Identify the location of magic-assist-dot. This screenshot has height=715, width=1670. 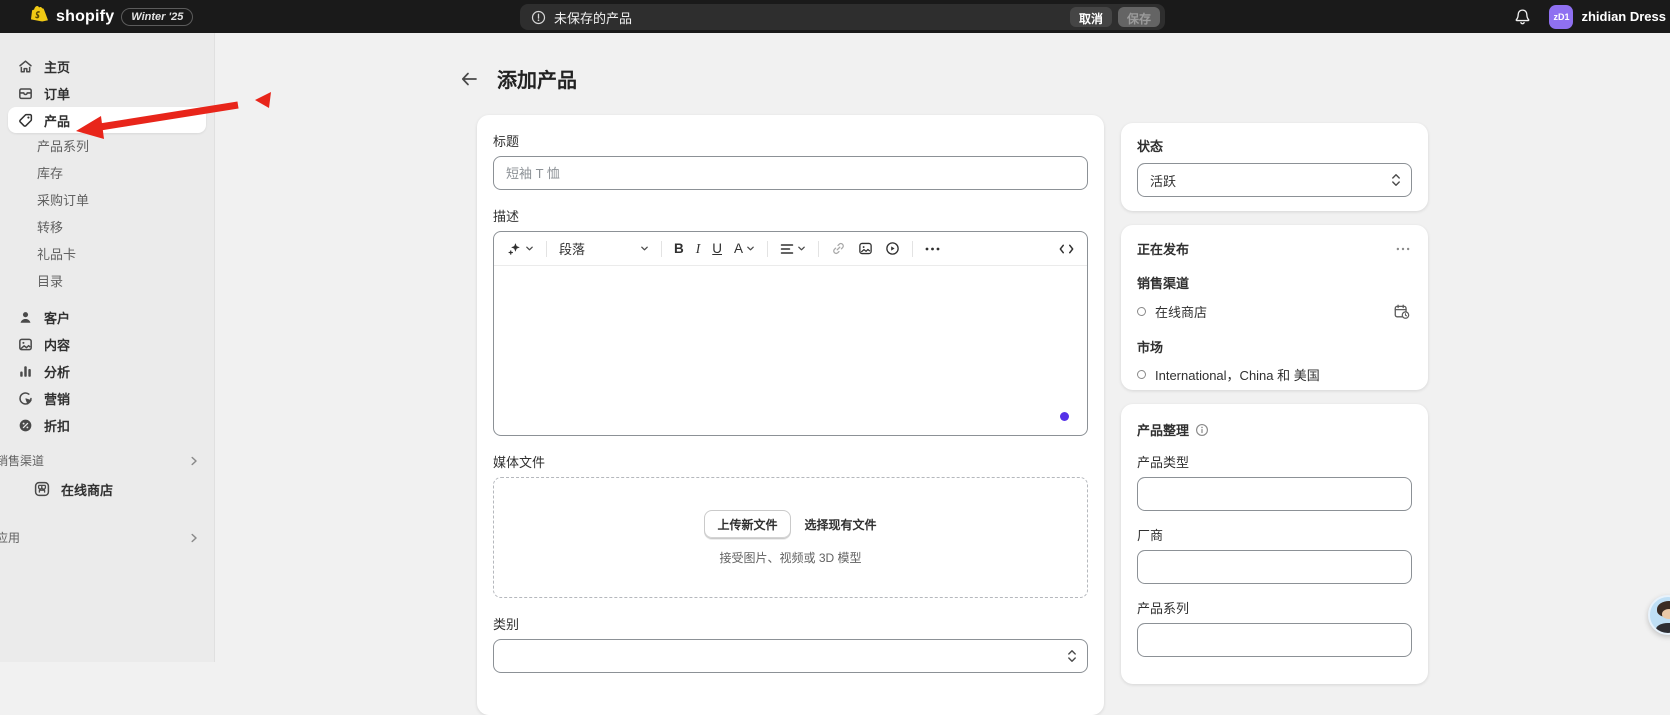
(1064, 416).